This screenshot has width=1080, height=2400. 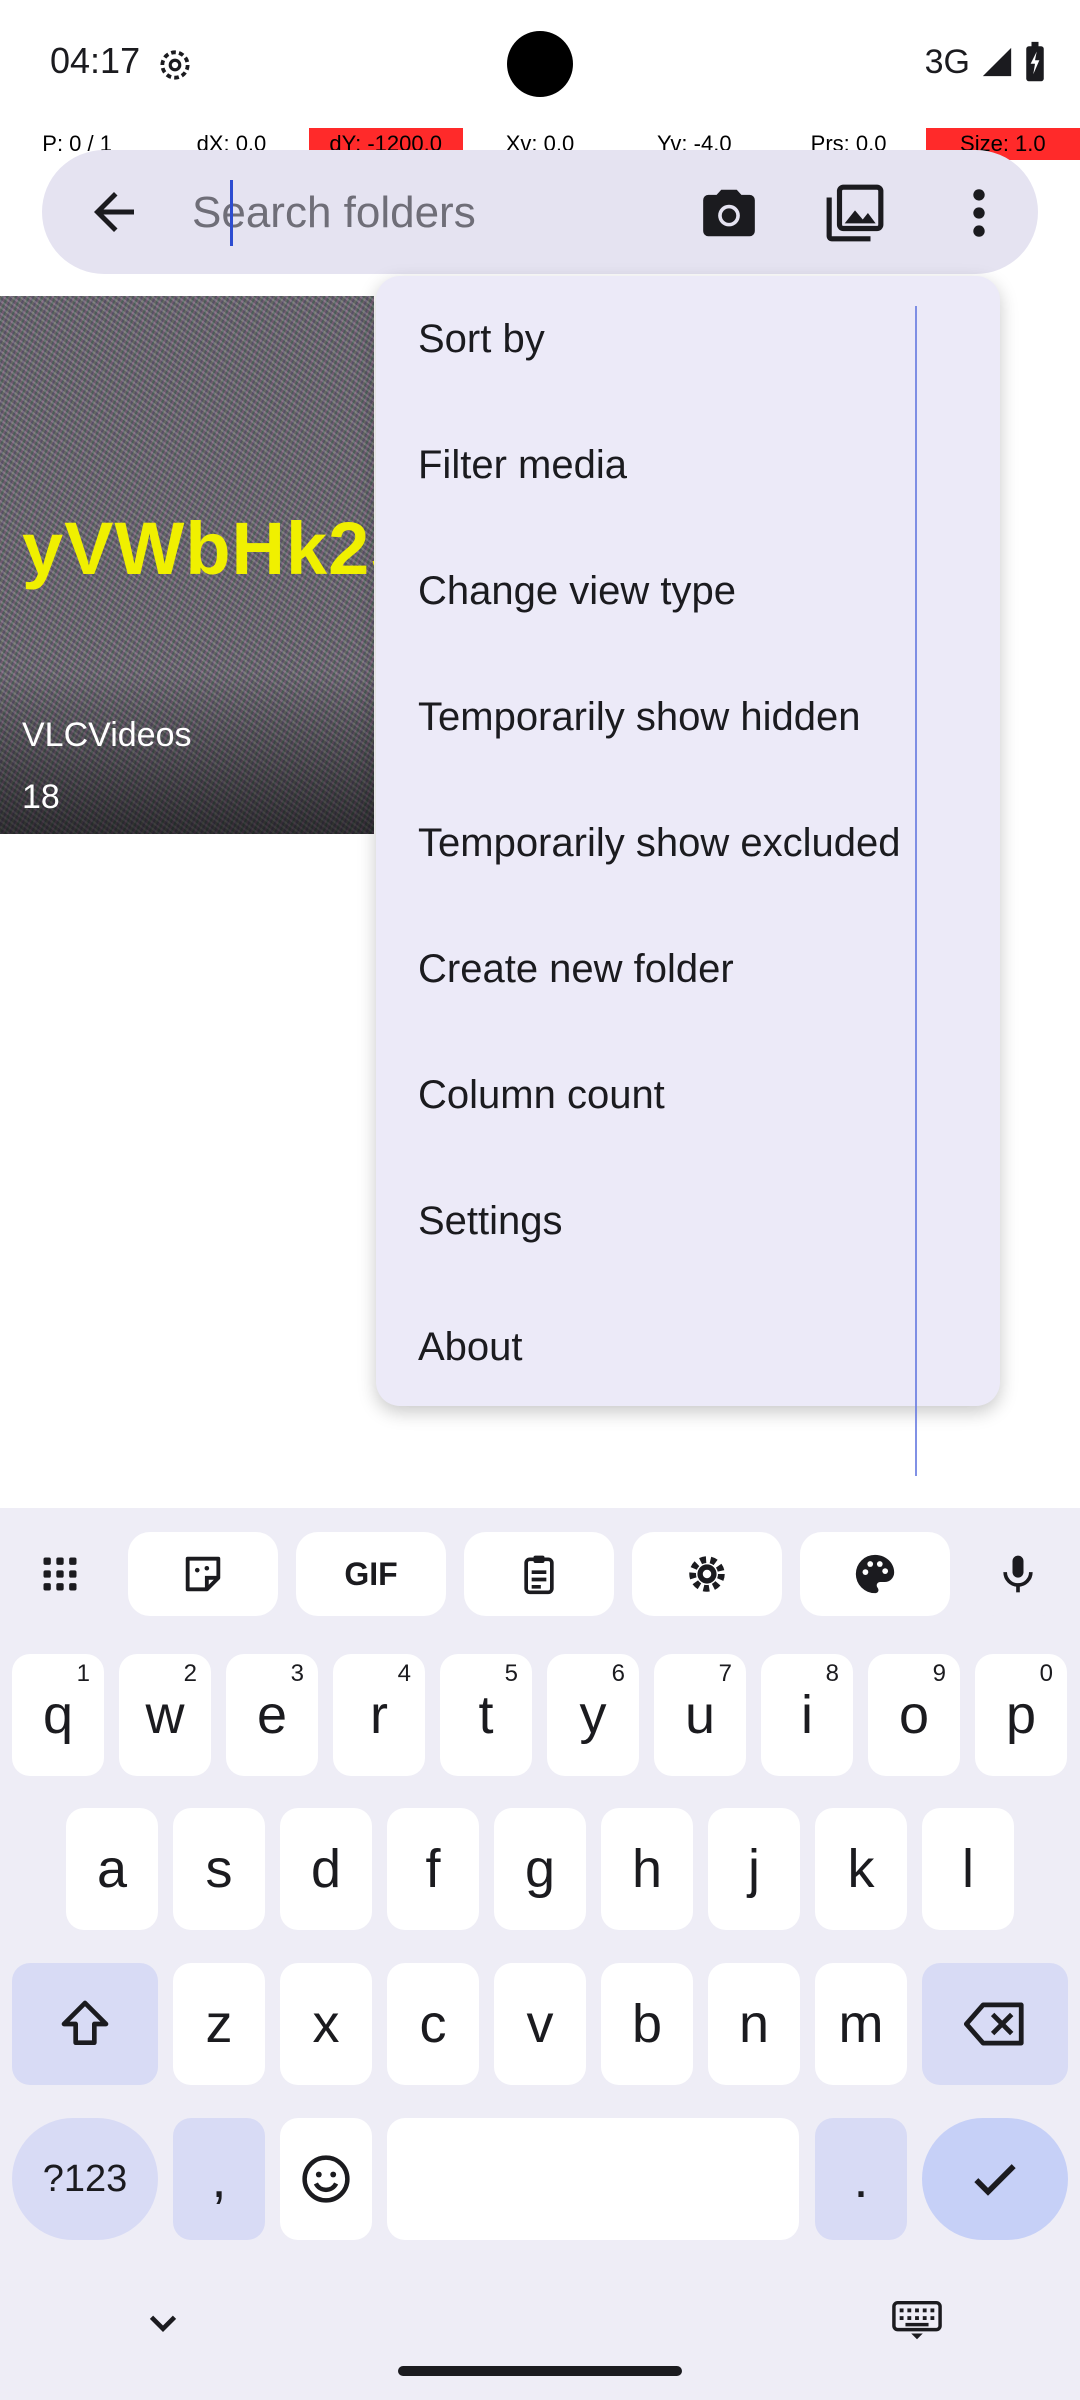 I want to click on key-hint: 0, so click(x=1046, y=1673).